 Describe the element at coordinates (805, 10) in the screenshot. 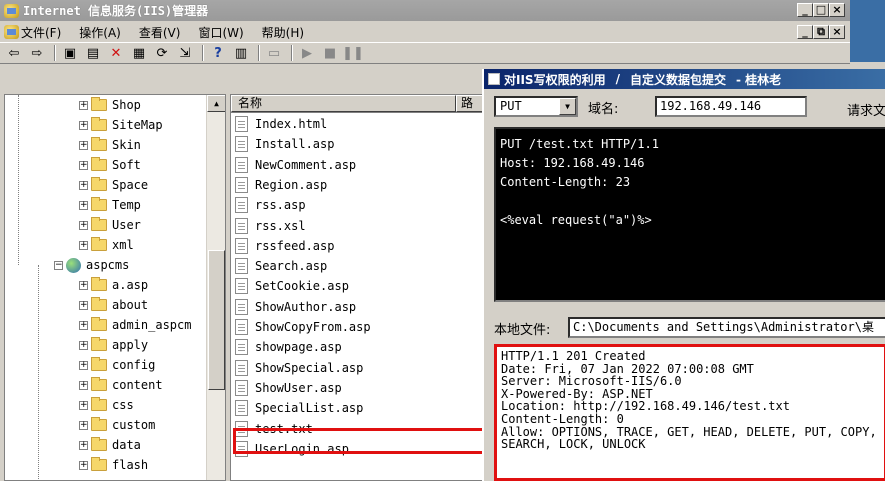

I see `minimize-button: _` at that location.